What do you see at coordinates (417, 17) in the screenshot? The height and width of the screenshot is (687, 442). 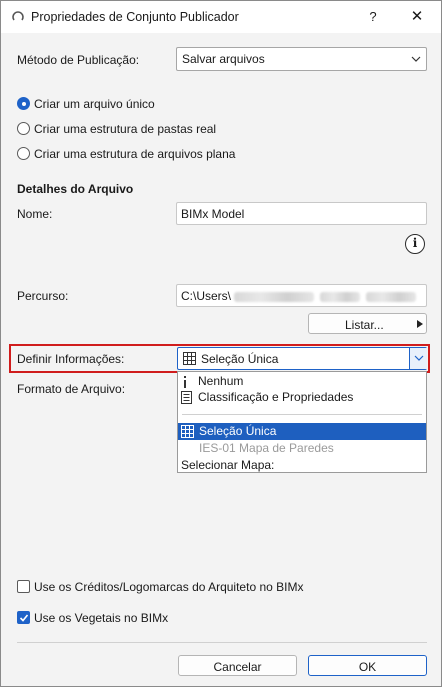 I see `close-button: ✕` at bounding box center [417, 17].